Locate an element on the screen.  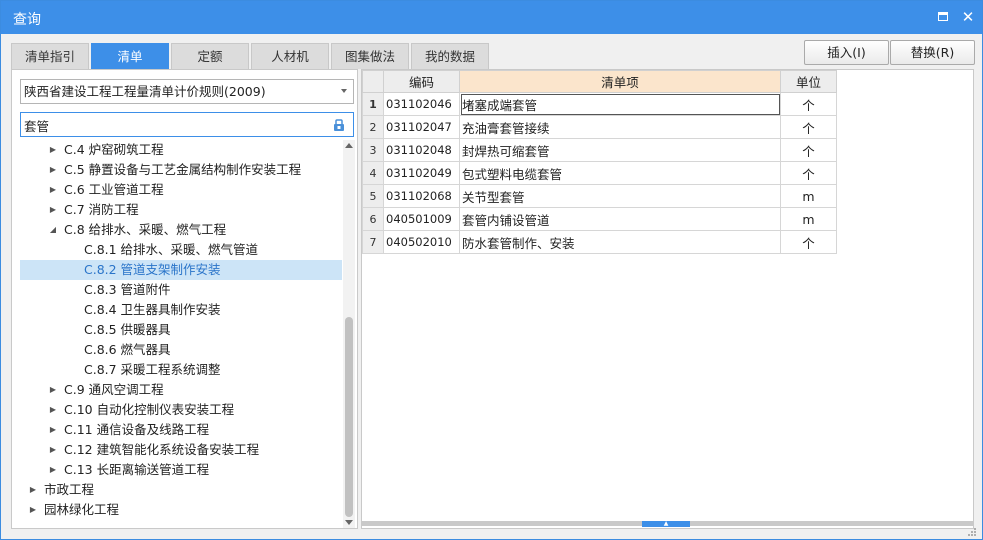
tree-item: ▶ C.10 自动化控制仪表安装工程 is located at coordinates (181, 410).